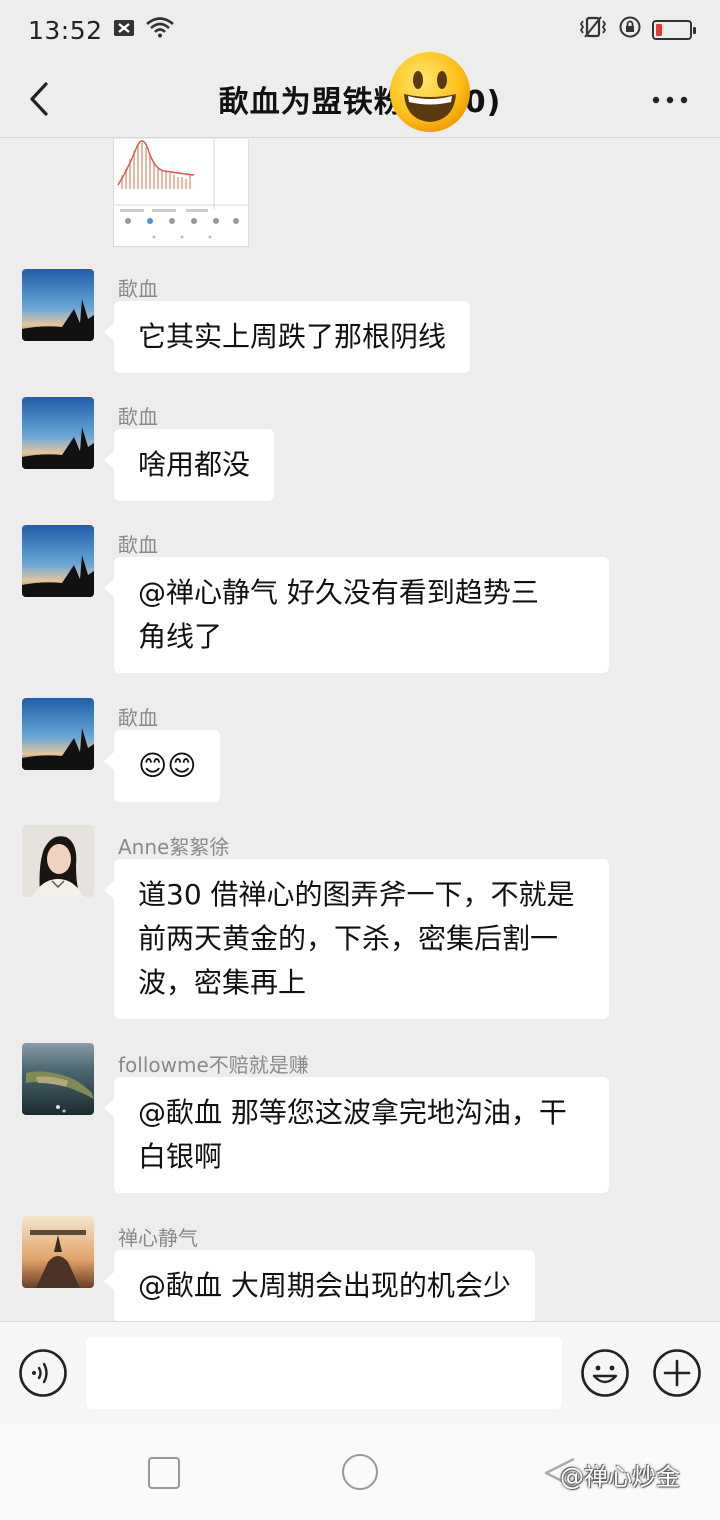 This screenshot has height=1520, width=720. I want to click on message-bubble: 道30 借禅心的图弄斧一下，不就是 前两天黄金的，下杀，密集后割一 波，密集再上, so click(356, 939).